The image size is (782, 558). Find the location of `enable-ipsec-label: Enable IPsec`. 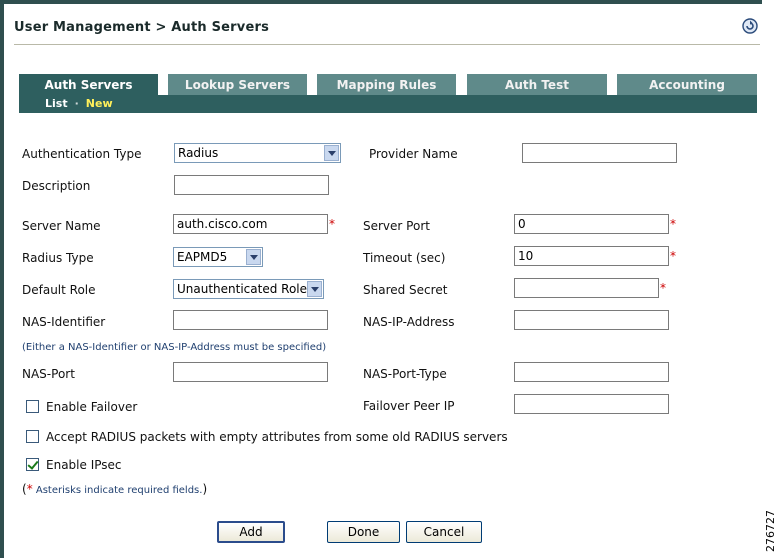

enable-ipsec-label: Enable IPsec is located at coordinates (84, 465).